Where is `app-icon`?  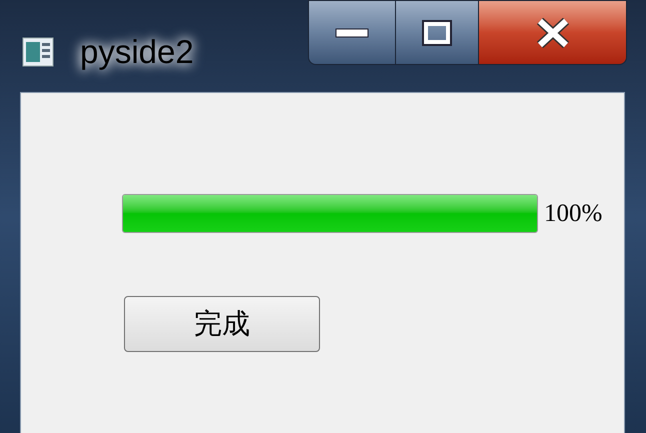
app-icon is located at coordinates (38, 51).